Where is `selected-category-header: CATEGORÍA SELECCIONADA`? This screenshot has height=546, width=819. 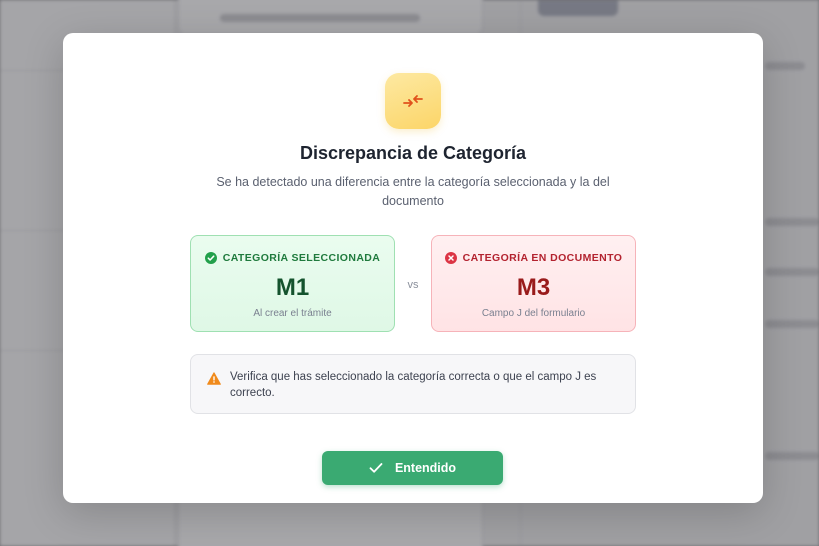
selected-category-header: CATEGORÍA SELECCIONADA is located at coordinates (292, 258).